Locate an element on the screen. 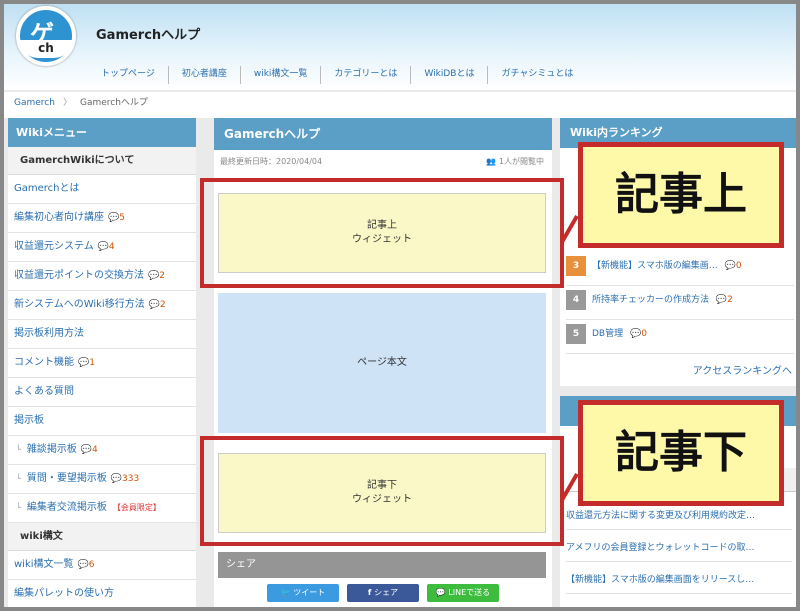 Image resolution: width=800 pixels, height=611 pixels. menu-item-label: 編集初心者向け講座 is located at coordinates (59, 217).